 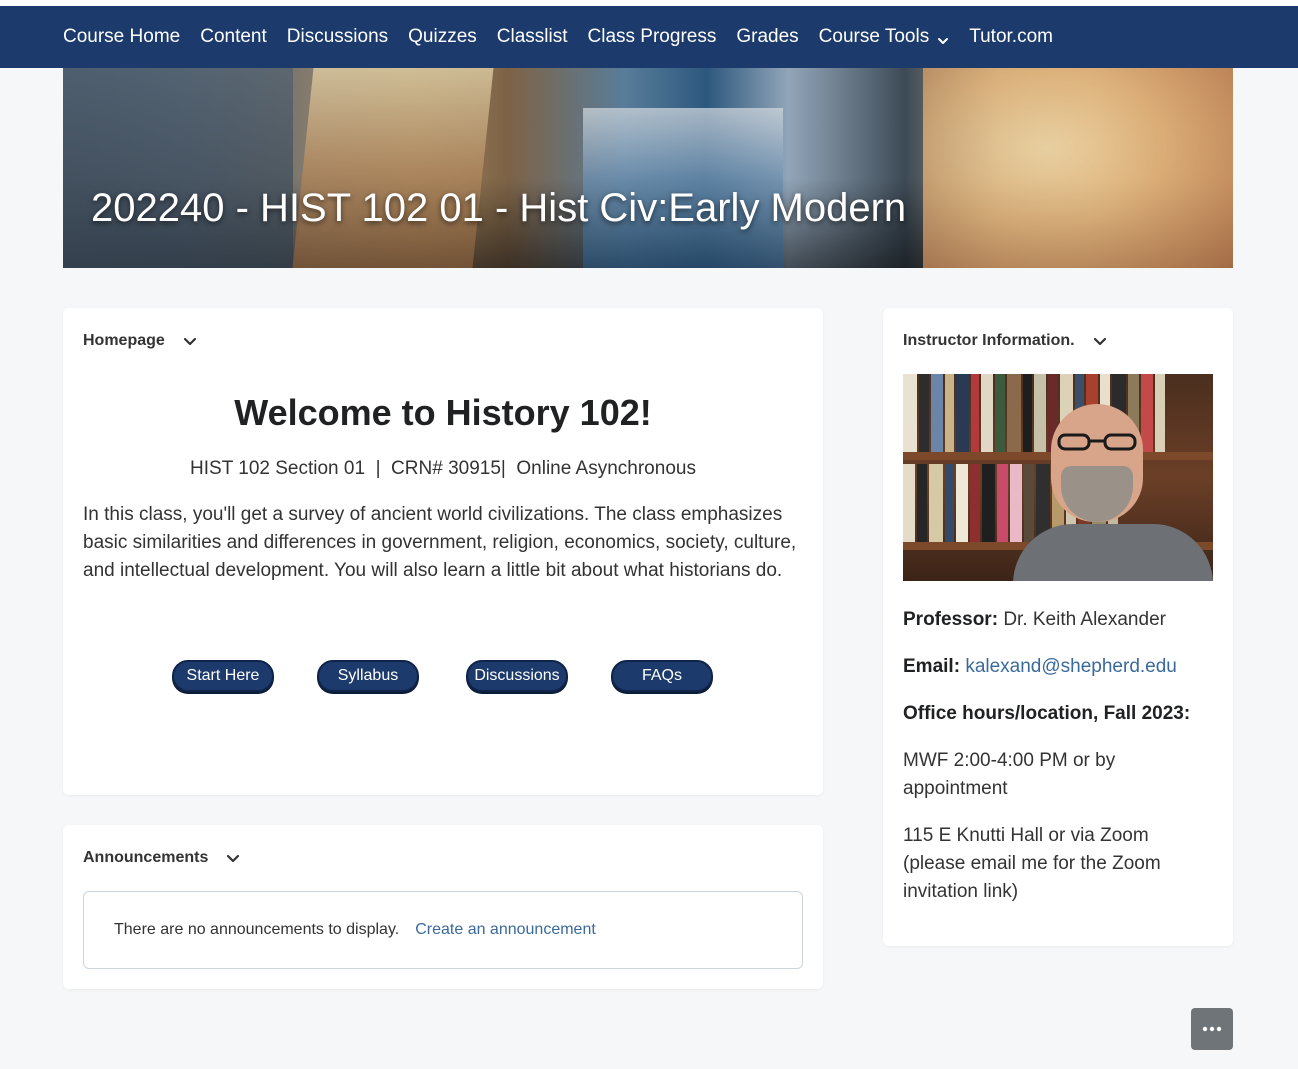 What do you see at coordinates (146, 857) in the screenshot?
I see `announcements-widget-title: Announcements` at bounding box center [146, 857].